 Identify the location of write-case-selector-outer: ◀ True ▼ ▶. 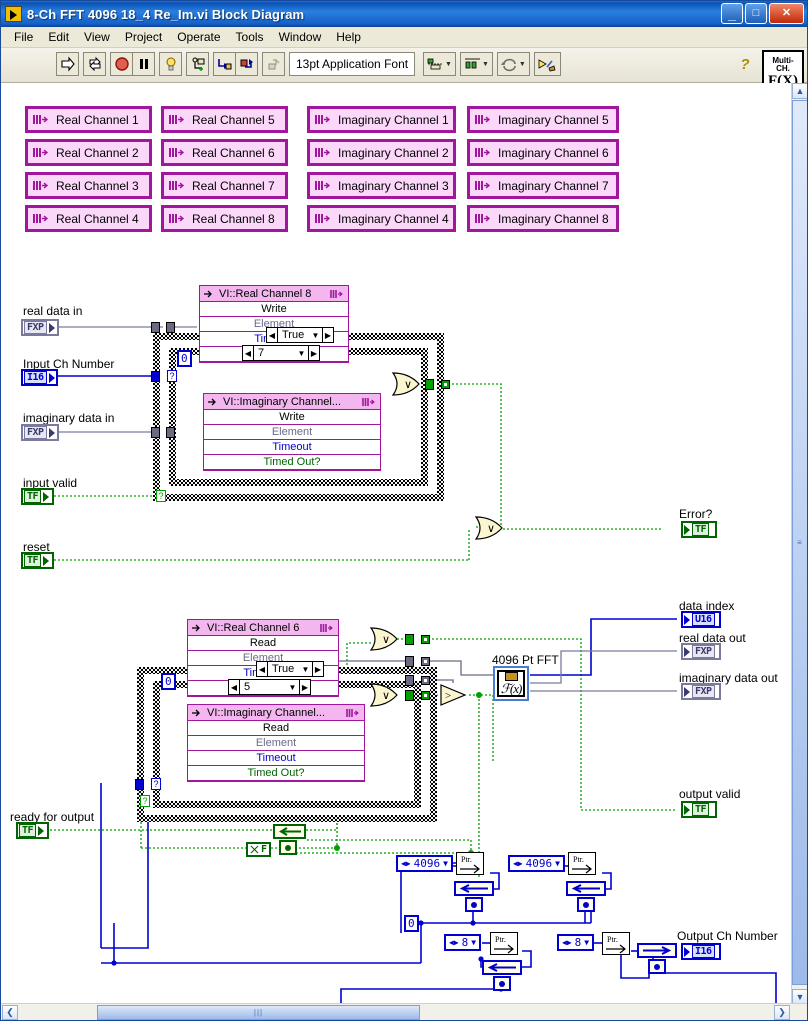
(300, 335).